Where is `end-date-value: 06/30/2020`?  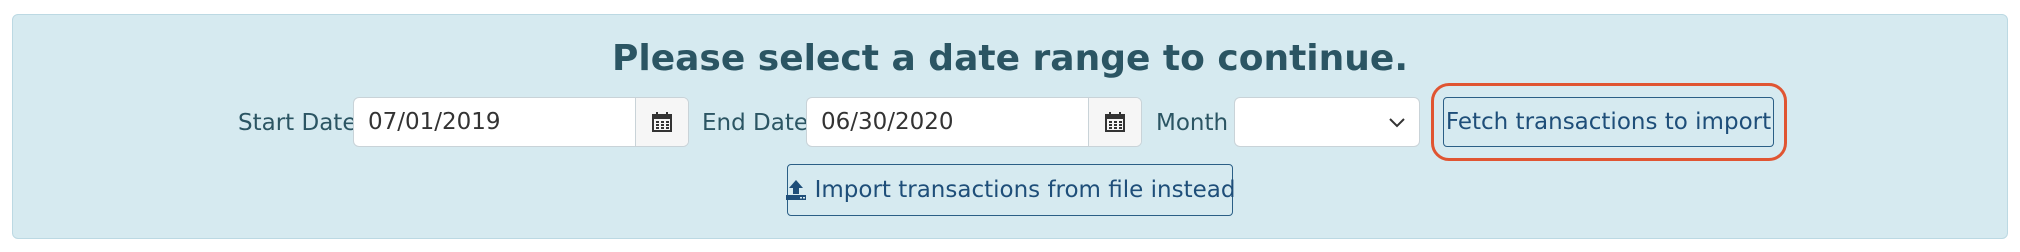
end-date-value: 06/30/2020 is located at coordinates (947, 122).